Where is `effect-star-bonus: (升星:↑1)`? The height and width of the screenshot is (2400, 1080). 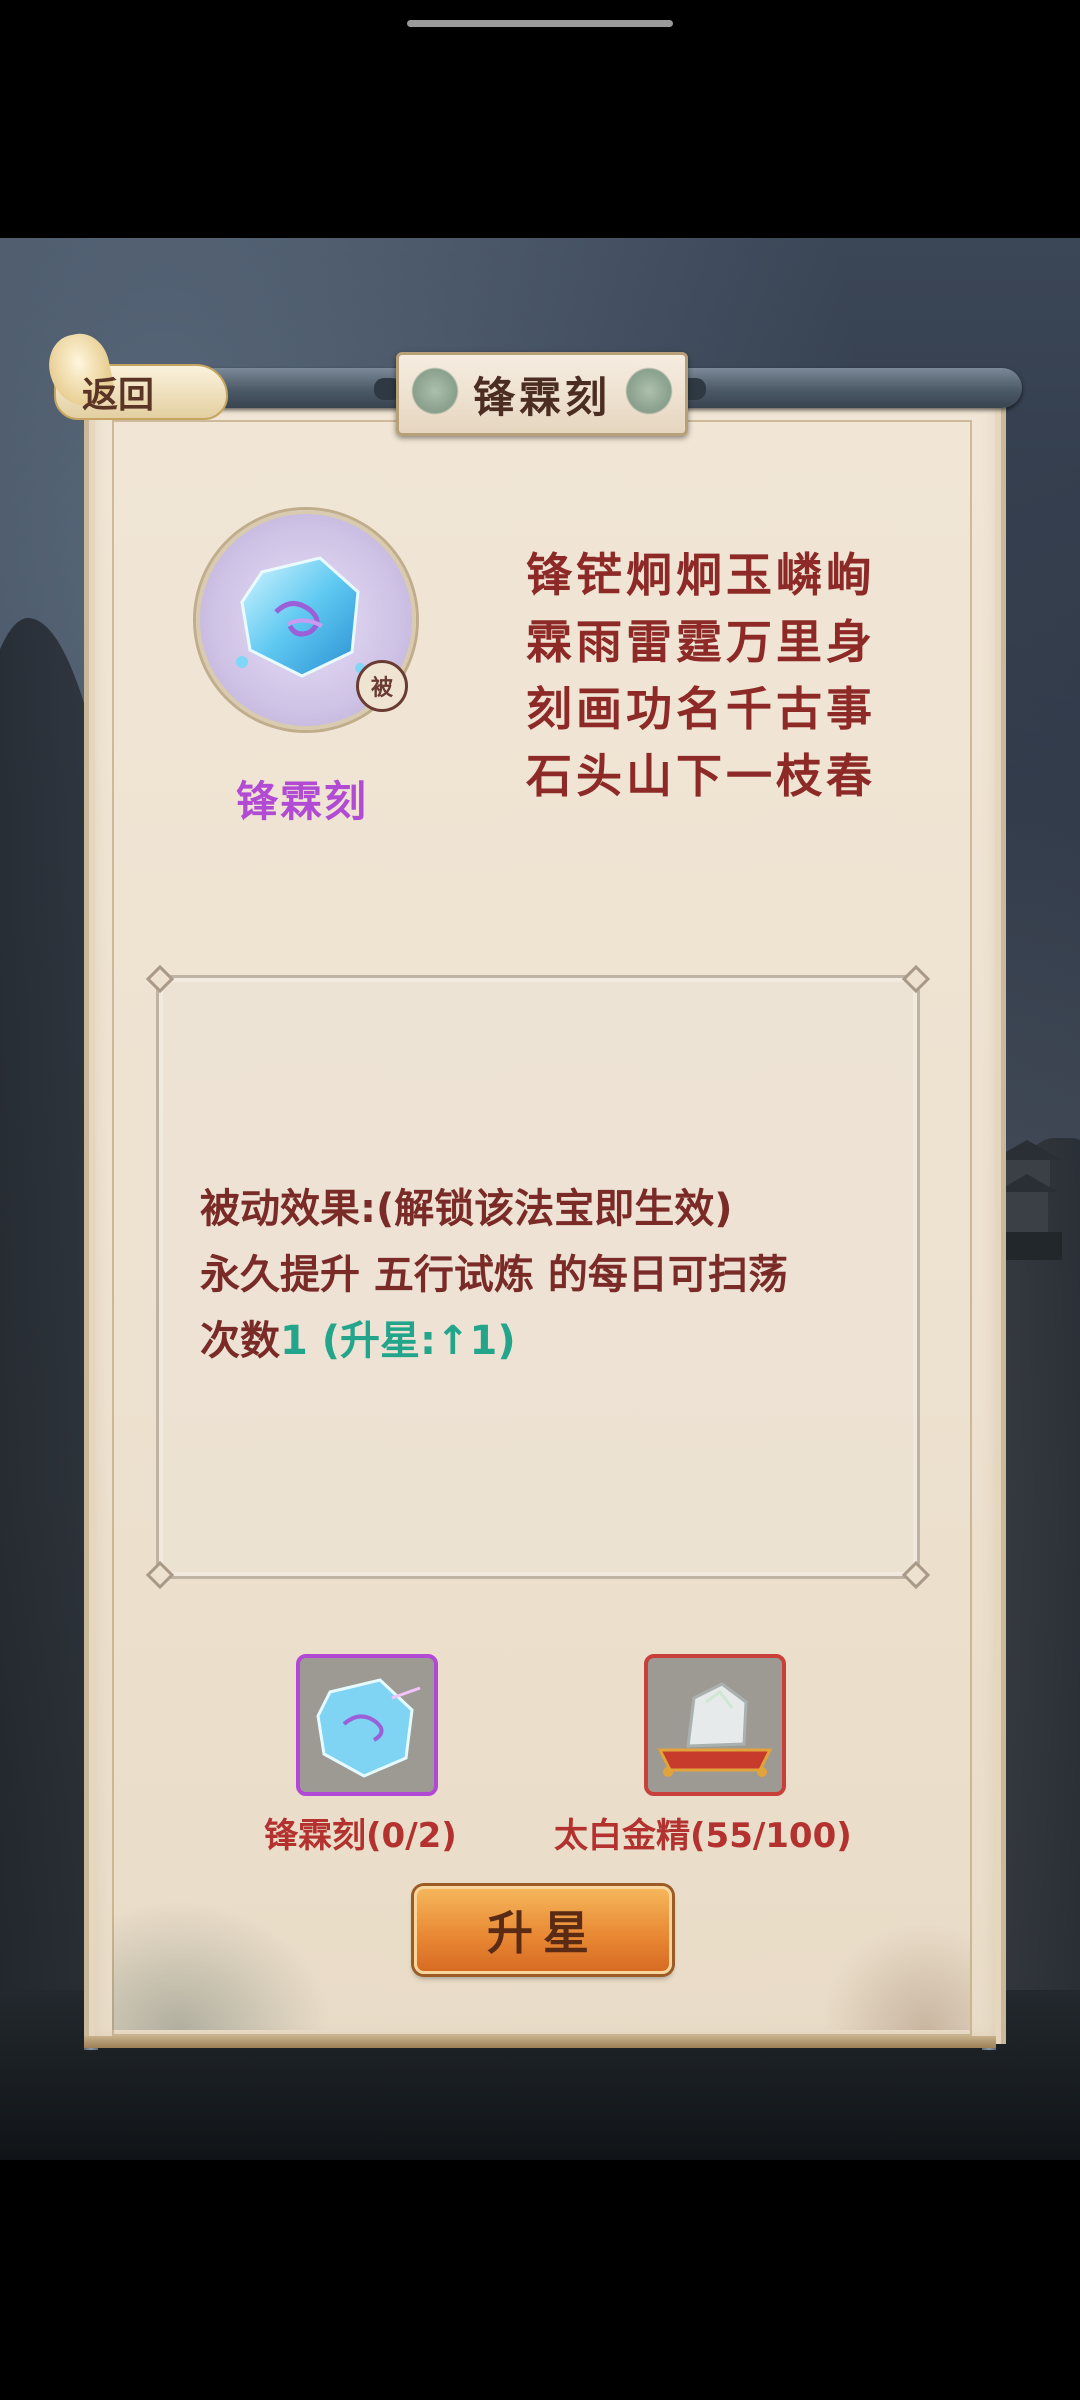 effect-star-bonus: (升星:↑1) is located at coordinates (411, 1341).